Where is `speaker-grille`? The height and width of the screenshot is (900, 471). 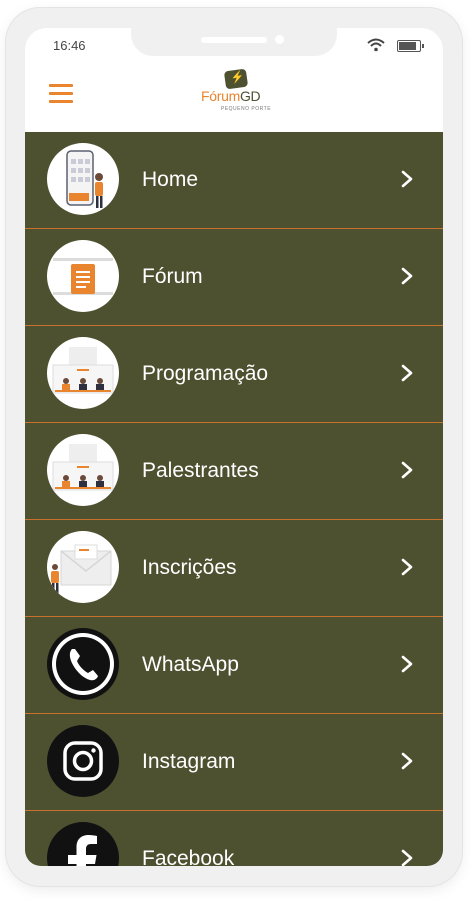 speaker-grille is located at coordinates (234, 40).